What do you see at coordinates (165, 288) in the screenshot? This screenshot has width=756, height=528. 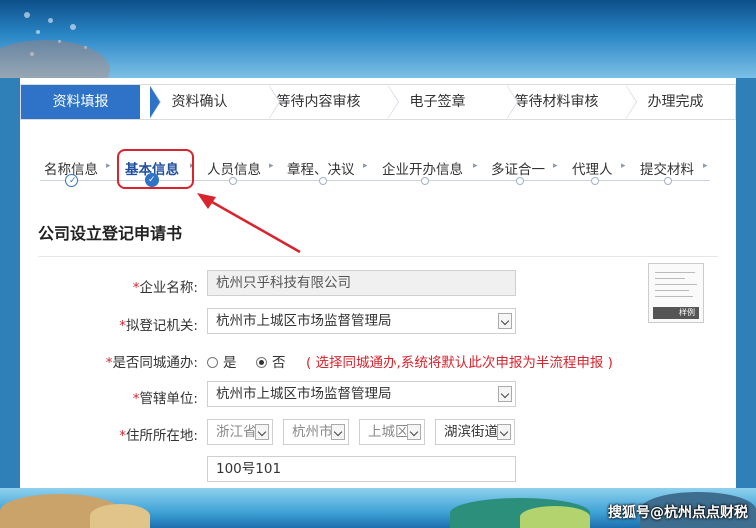 I see `company-name-label: *企业名称:` at bounding box center [165, 288].